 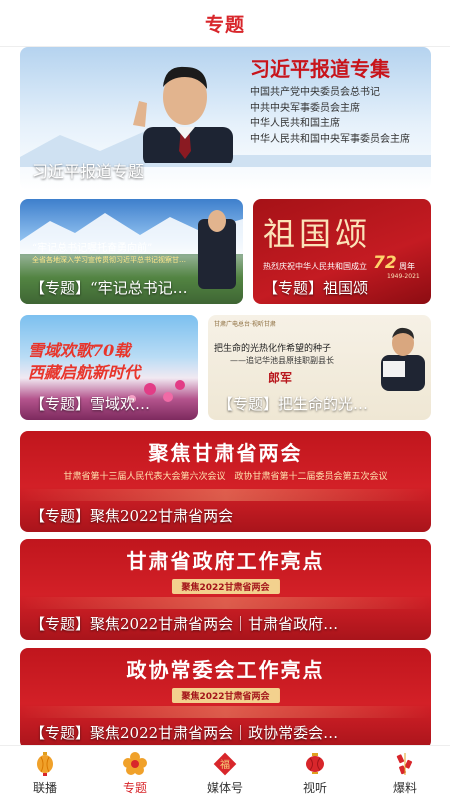 I want to click on banner-title: 政协常委会工作亮点, so click(x=225, y=670).